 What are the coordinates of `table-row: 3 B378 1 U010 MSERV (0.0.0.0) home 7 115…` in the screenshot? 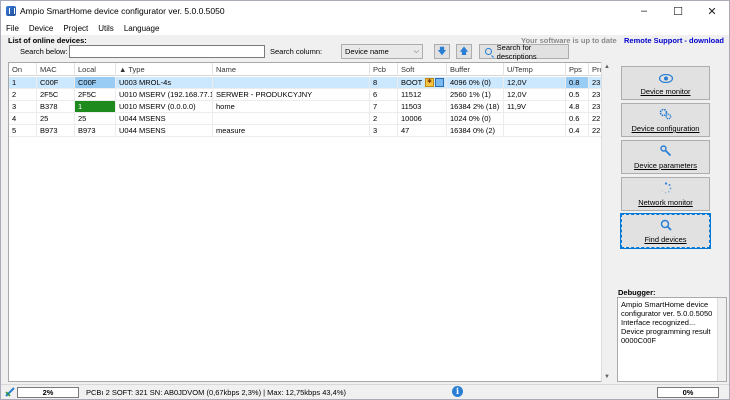 It's located at (310, 107).